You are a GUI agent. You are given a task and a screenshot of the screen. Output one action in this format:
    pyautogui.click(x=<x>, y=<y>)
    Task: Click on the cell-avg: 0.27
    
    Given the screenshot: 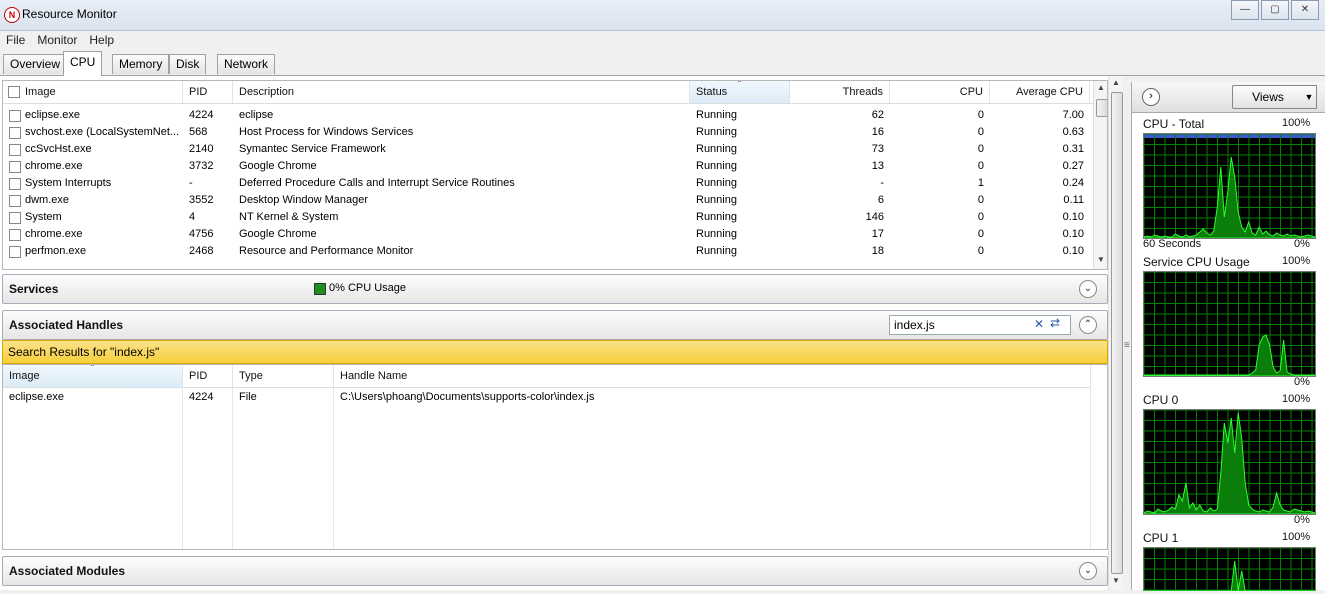 What is the action you would take?
    pyautogui.click(x=1073, y=166)
    